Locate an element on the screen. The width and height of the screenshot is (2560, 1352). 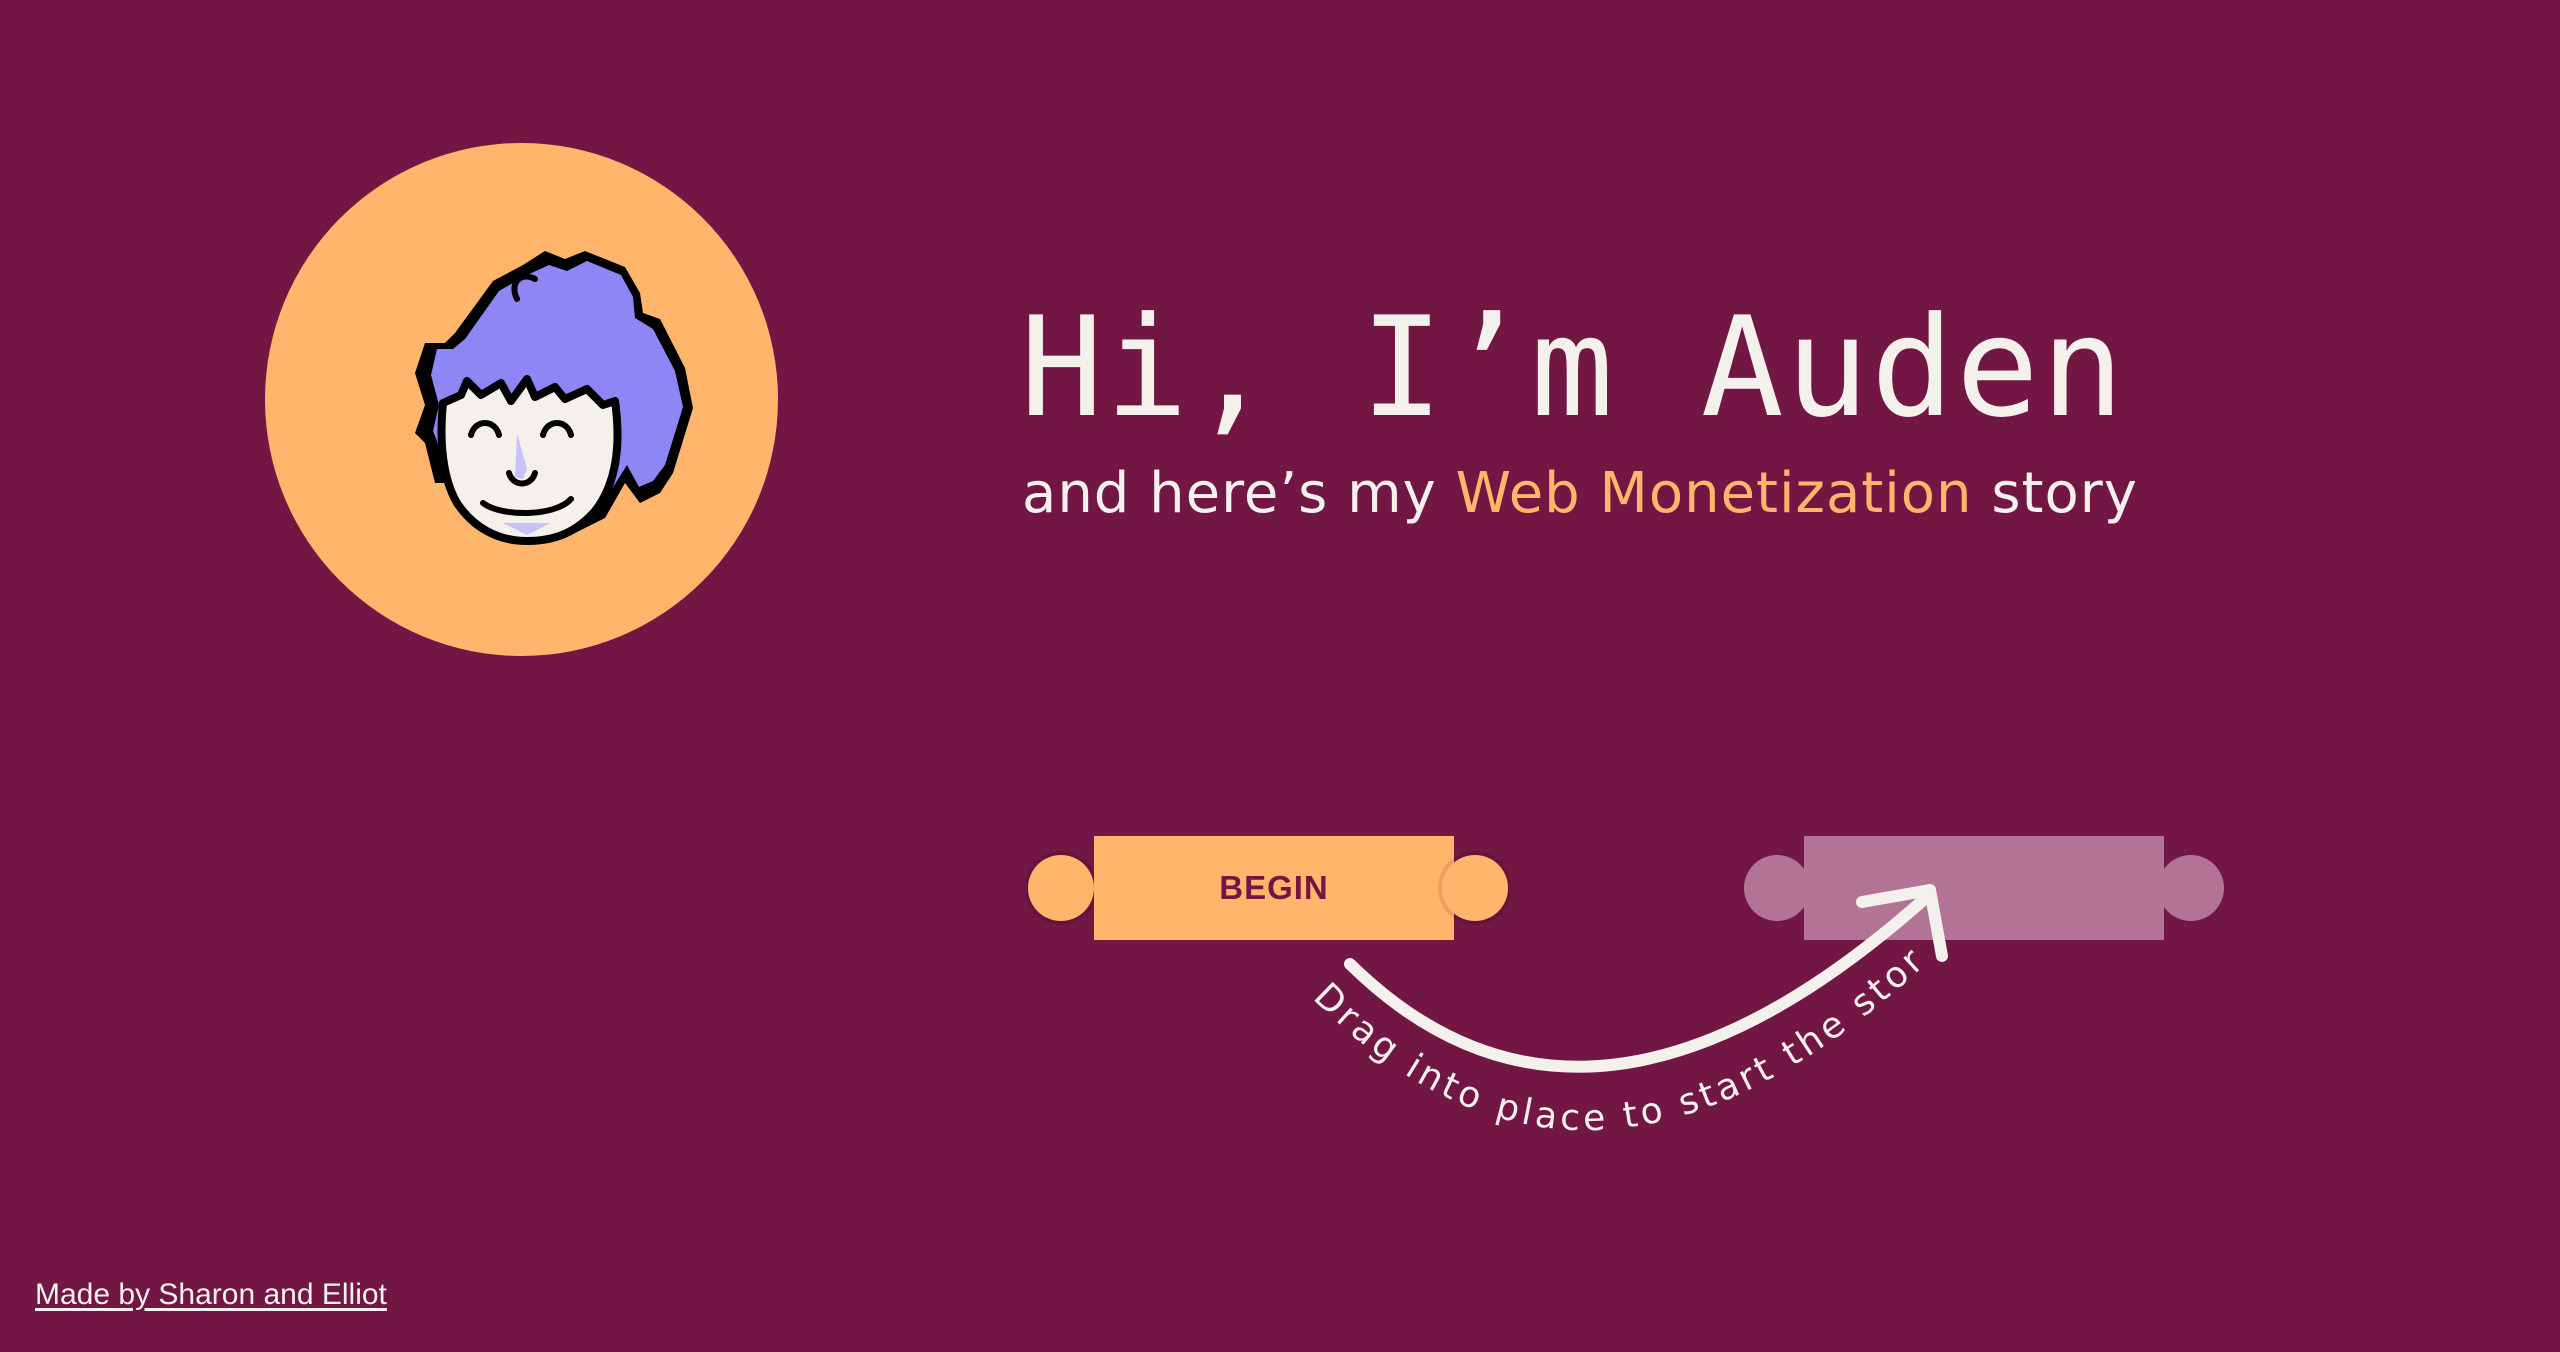
slot-bar is located at coordinates (1984, 888).